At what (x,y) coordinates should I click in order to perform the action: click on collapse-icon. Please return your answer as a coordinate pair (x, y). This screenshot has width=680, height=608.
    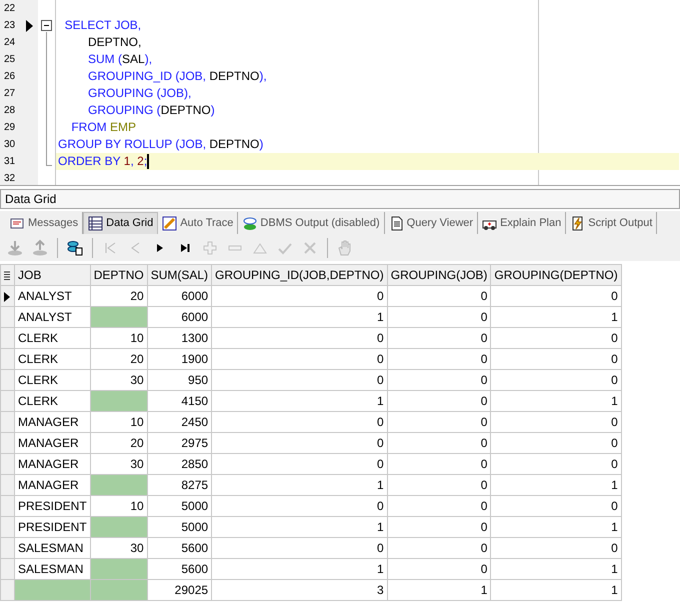
    Looking at the image, I should click on (46, 25).